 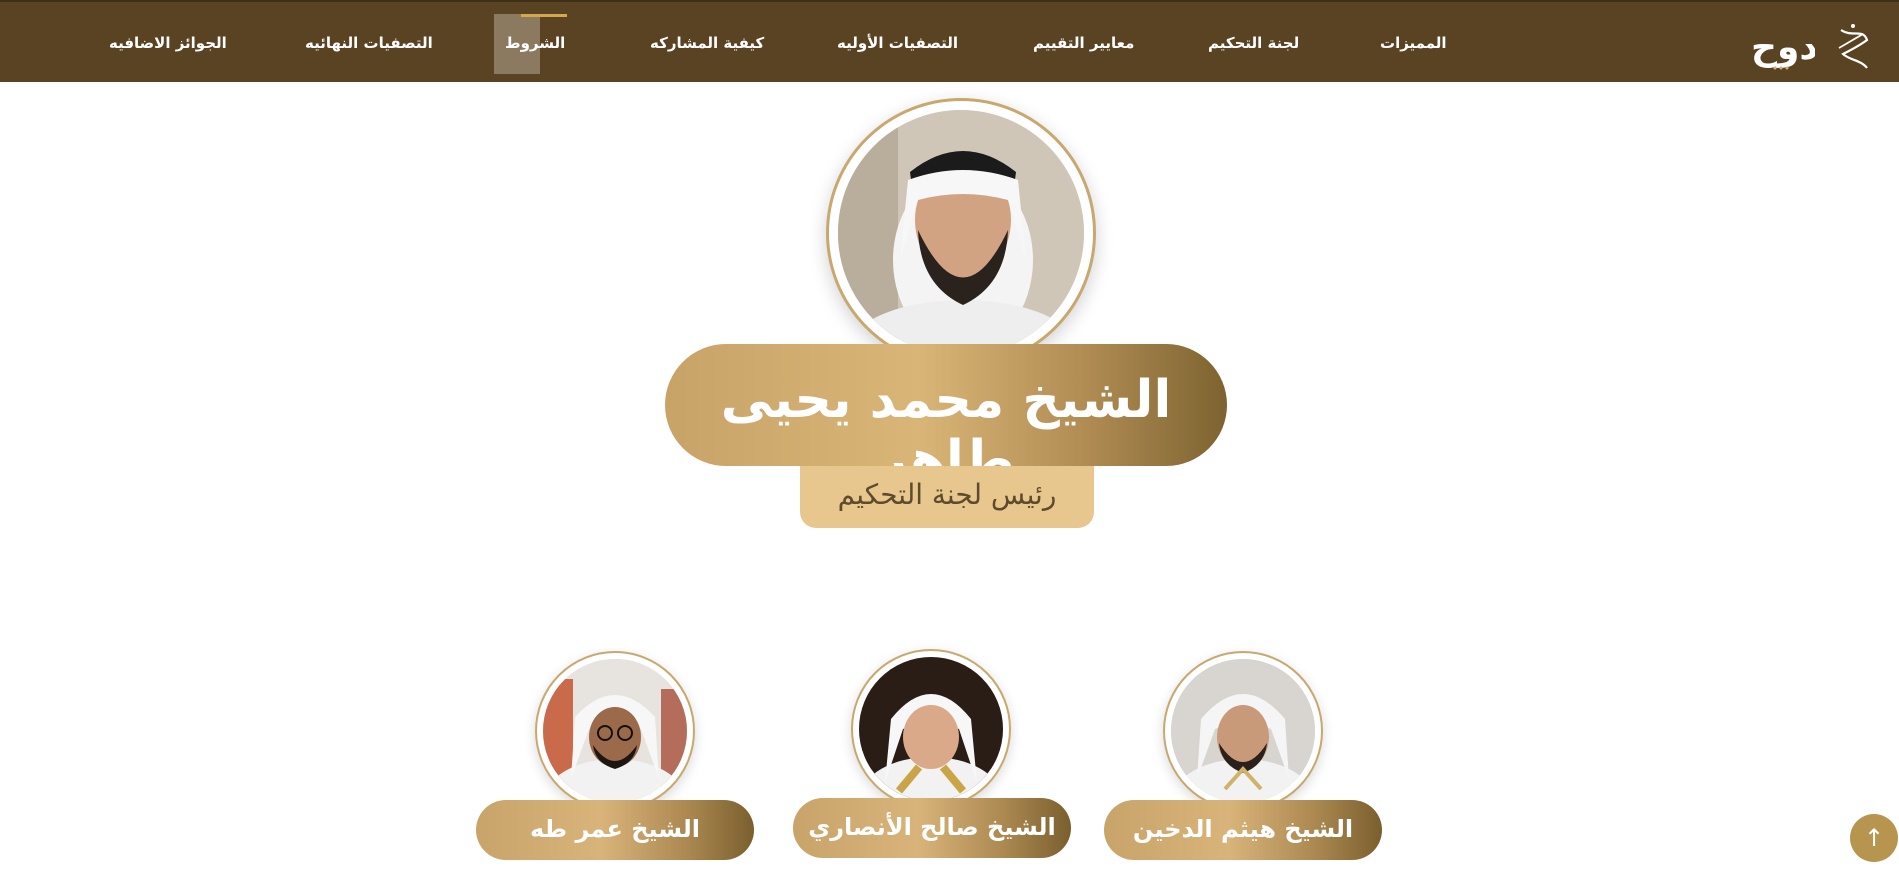 I want to click on member-name: الشيخ صالح الأنصاري, so click(x=932, y=827).